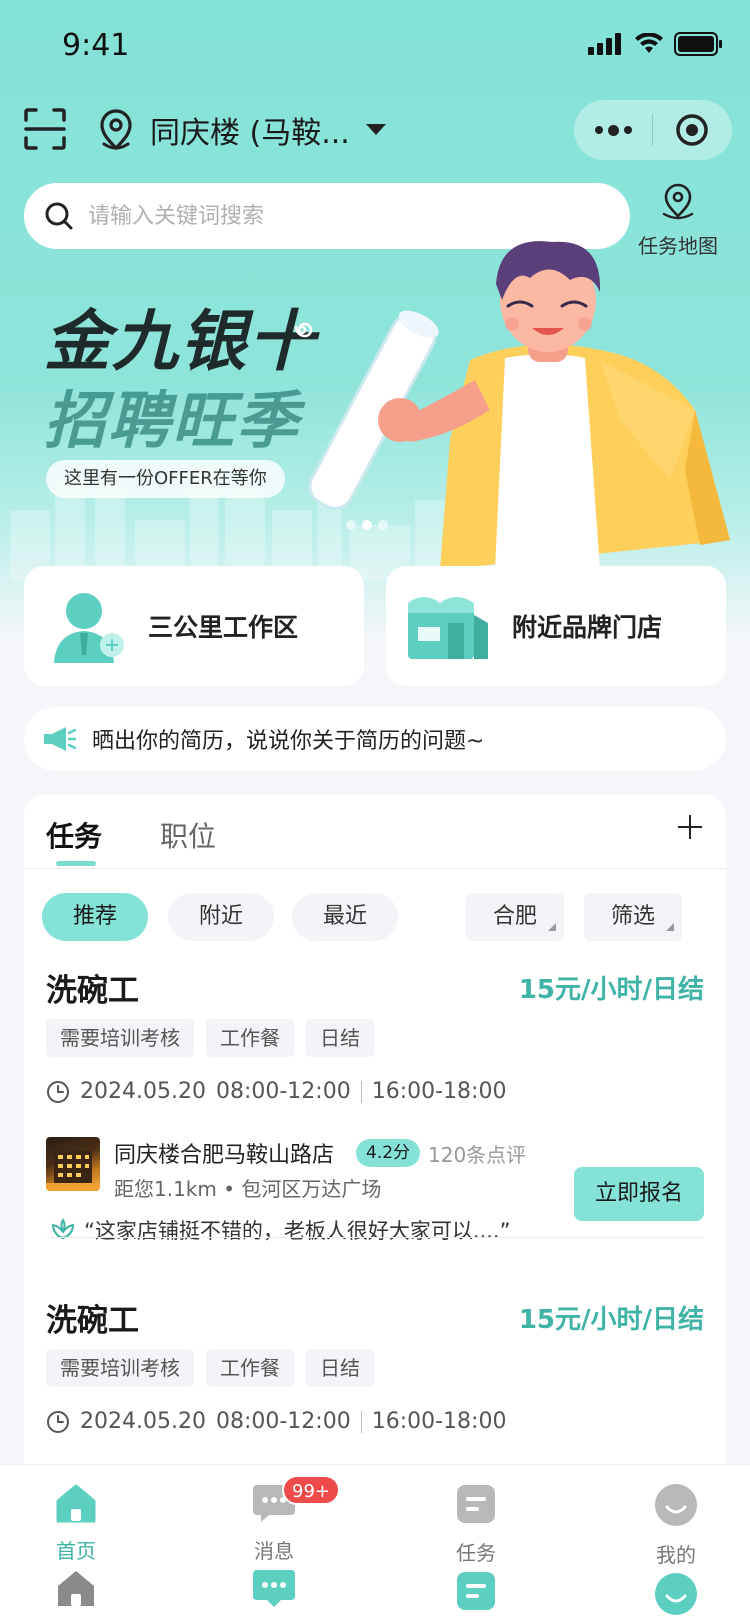 This screenshot has height=1624, width=750. I want to click on tabbar-label: 任务, so click(476, 1553).